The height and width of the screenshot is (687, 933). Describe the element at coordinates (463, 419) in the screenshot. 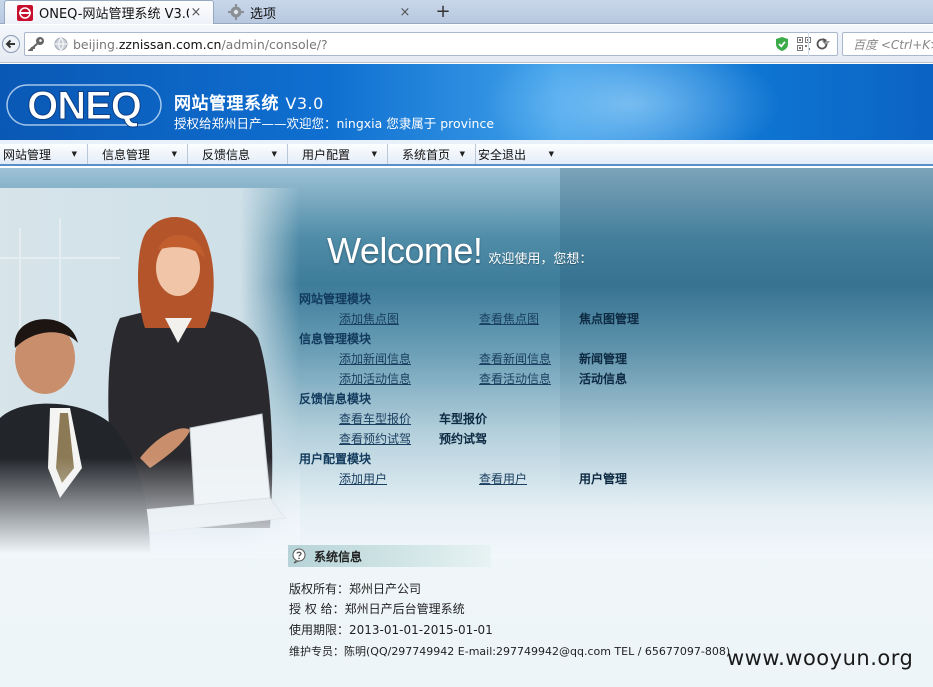

I see `label-car-quote: 车型报价` at that location.